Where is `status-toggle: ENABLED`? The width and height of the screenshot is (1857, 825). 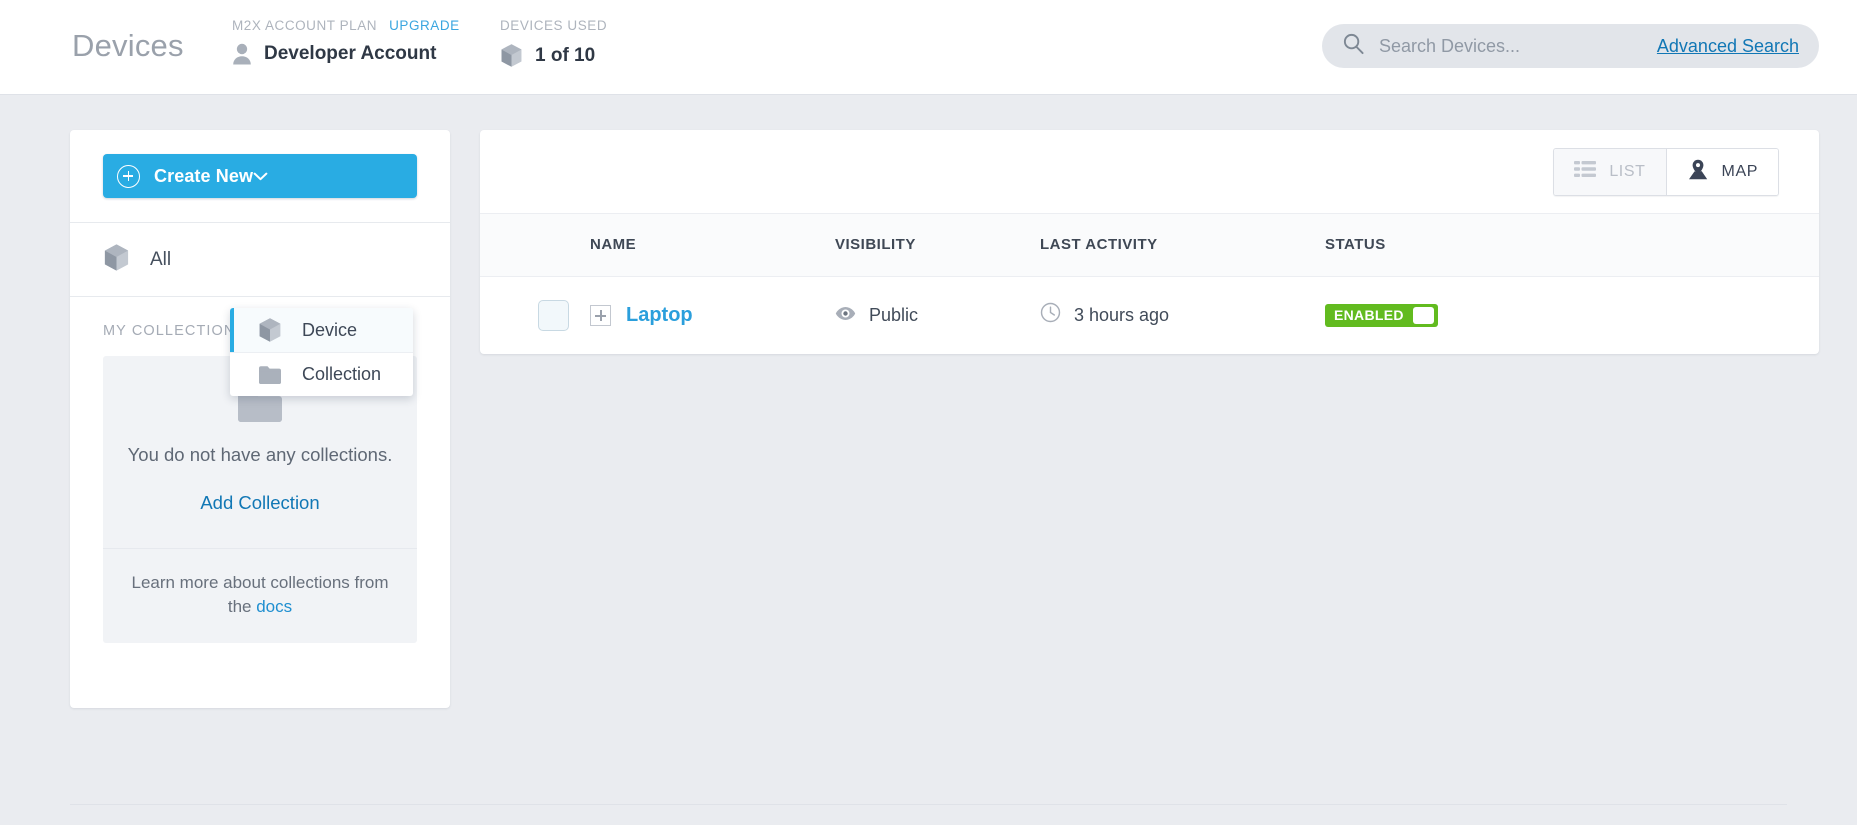
status-toggle: ENABLED is located at coordinates (1381, 315).